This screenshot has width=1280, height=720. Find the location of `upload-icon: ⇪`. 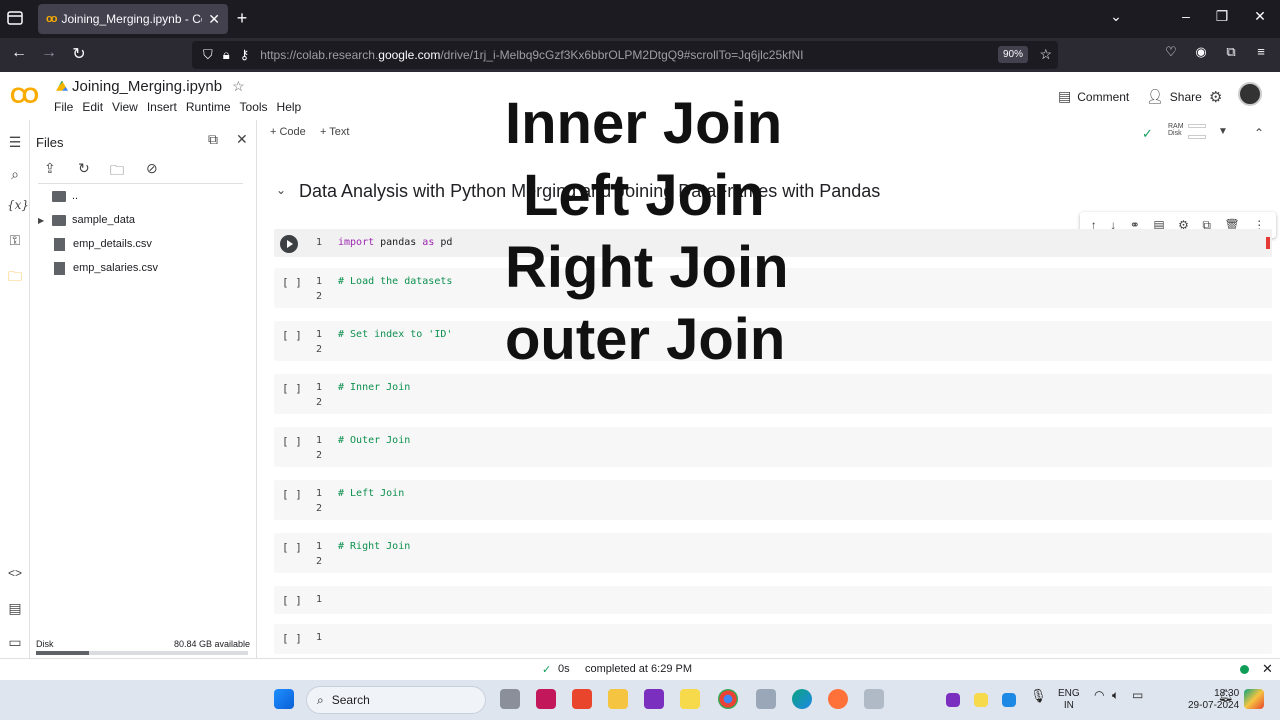

upload-icon: ⇪ is located at coordinates (50, 168).